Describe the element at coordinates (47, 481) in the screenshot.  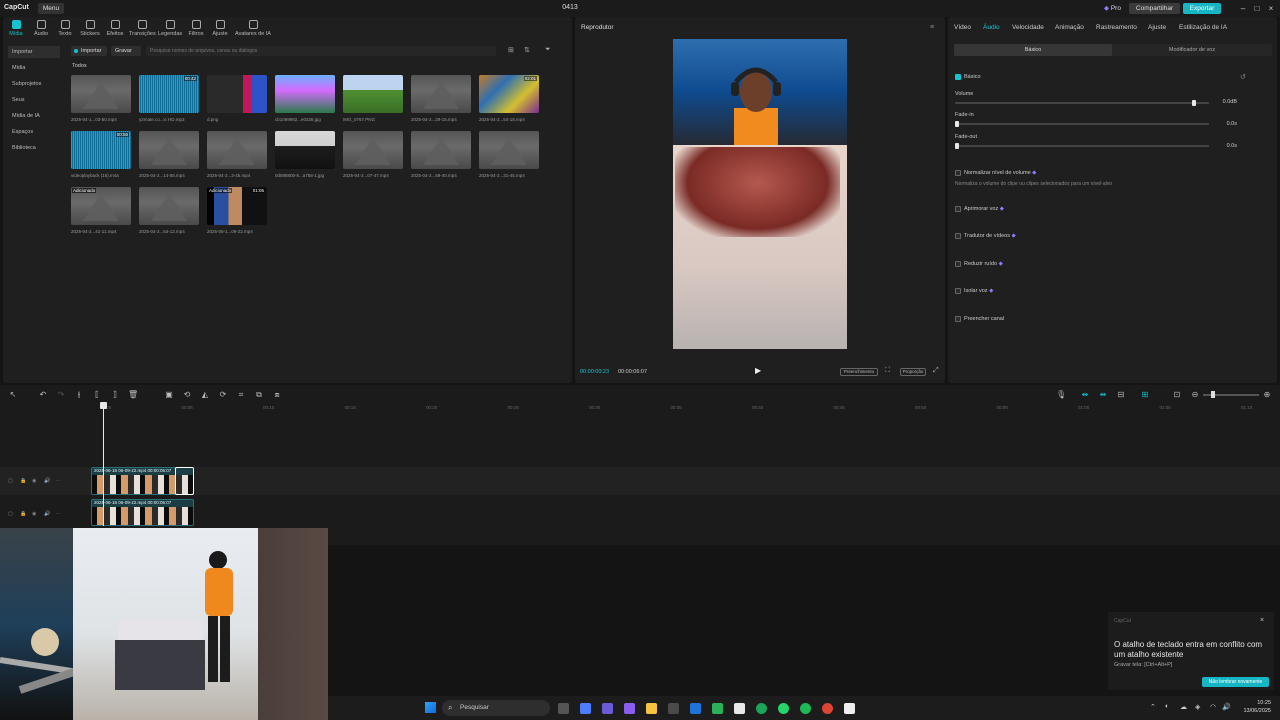
I see `track-mute-icon: 🔊` at that location.